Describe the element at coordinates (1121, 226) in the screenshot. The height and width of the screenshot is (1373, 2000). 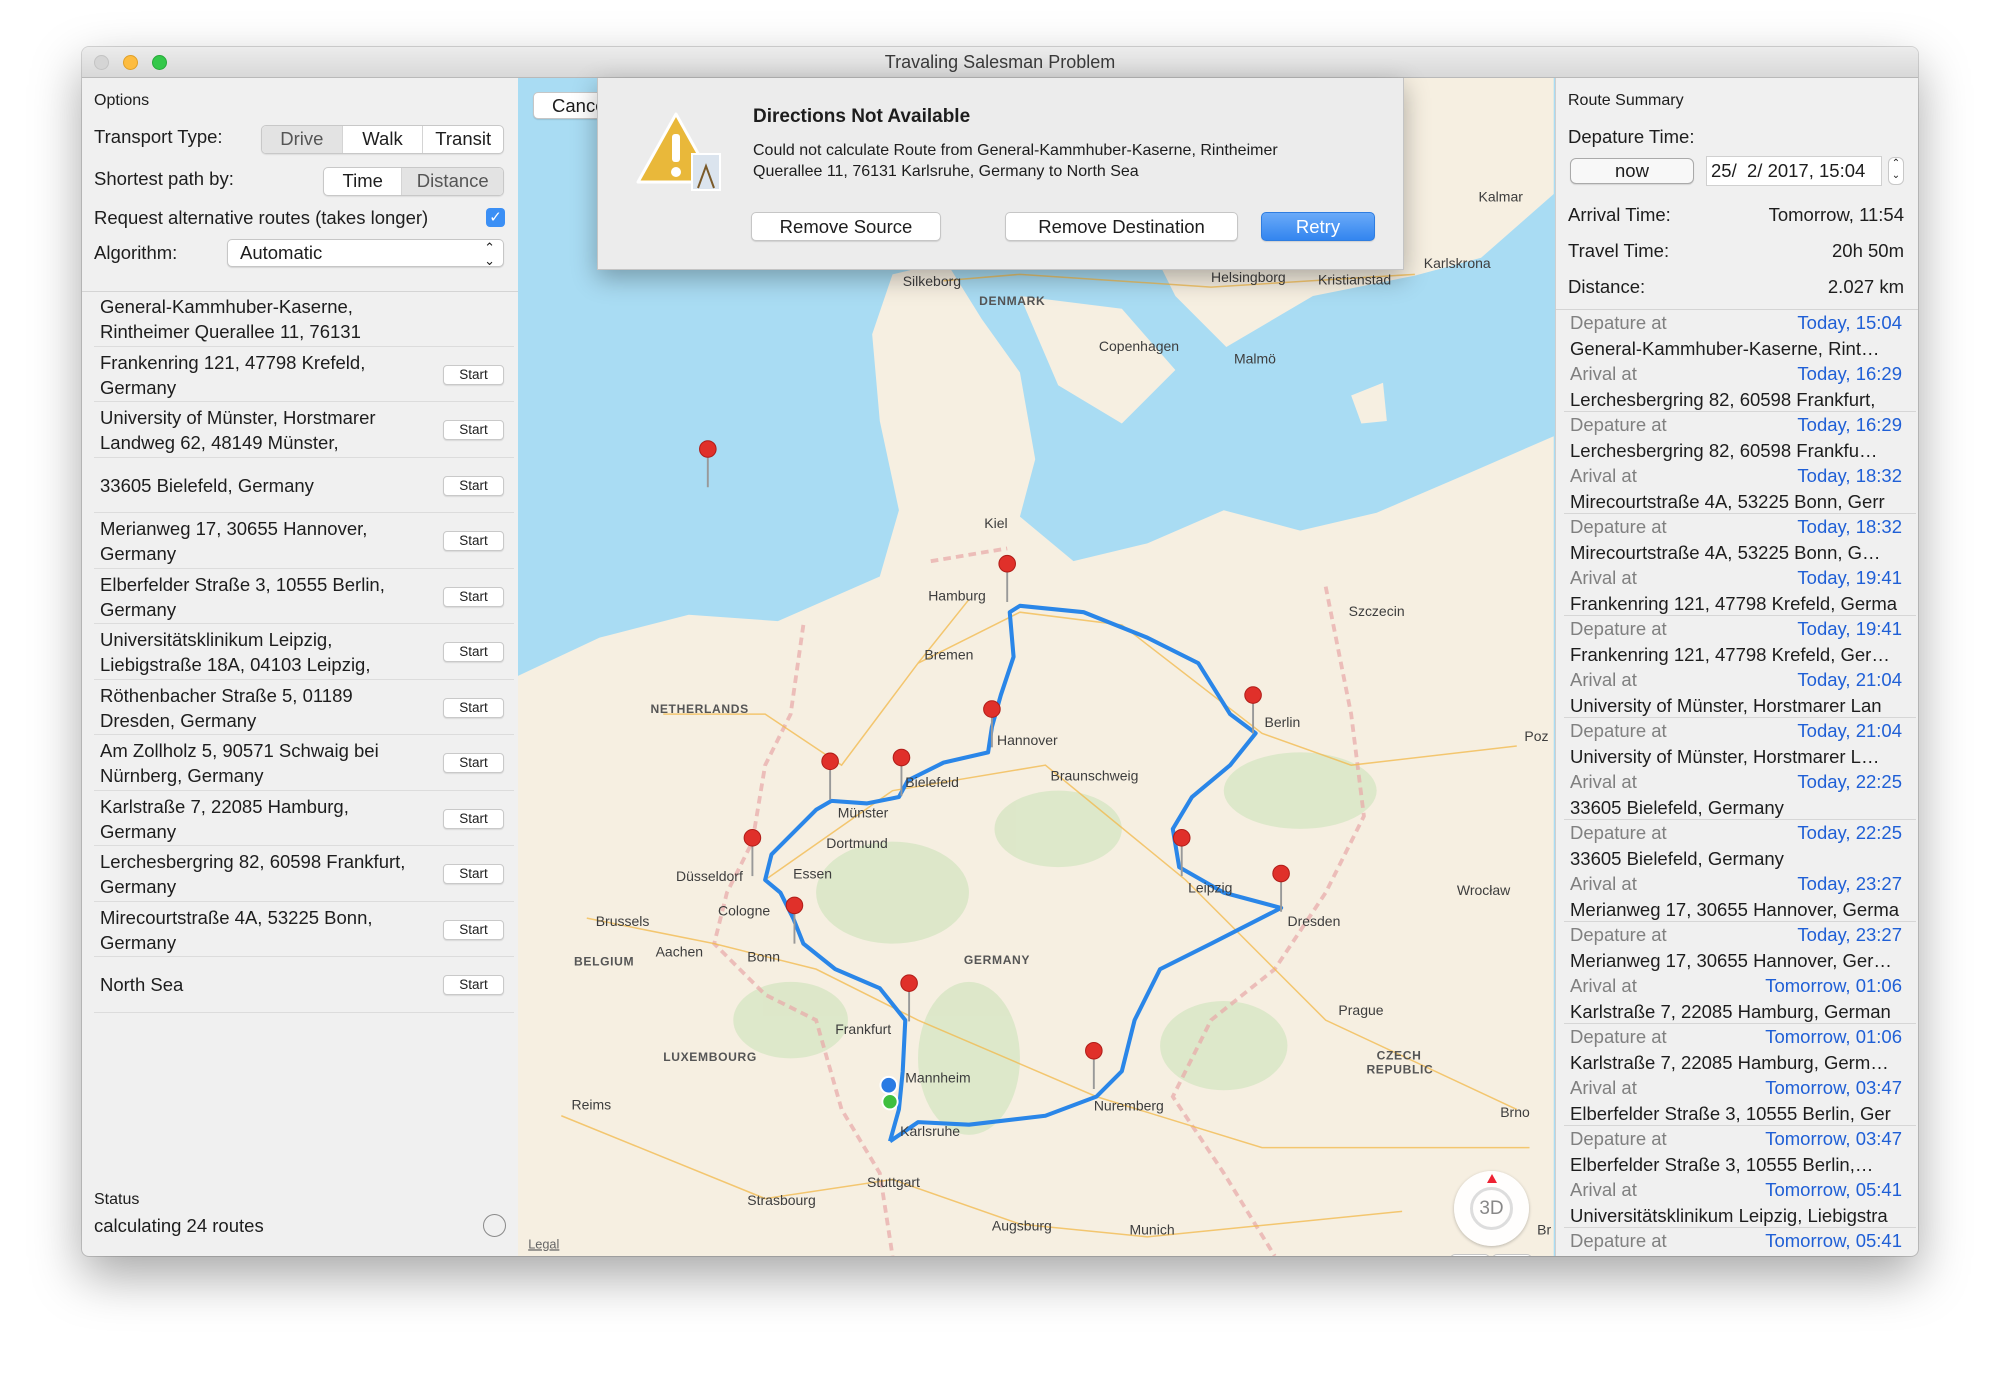
I see `remove-destination-button: Remove Destination` at that location.